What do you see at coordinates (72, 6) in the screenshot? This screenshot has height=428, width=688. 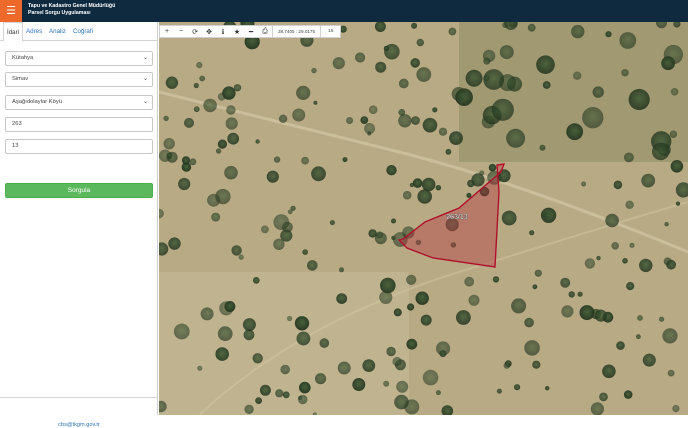 I see `app-title-line1: Tapu ve Kadastro Genel Müdürlüğü` at bounding box center [72, 6].